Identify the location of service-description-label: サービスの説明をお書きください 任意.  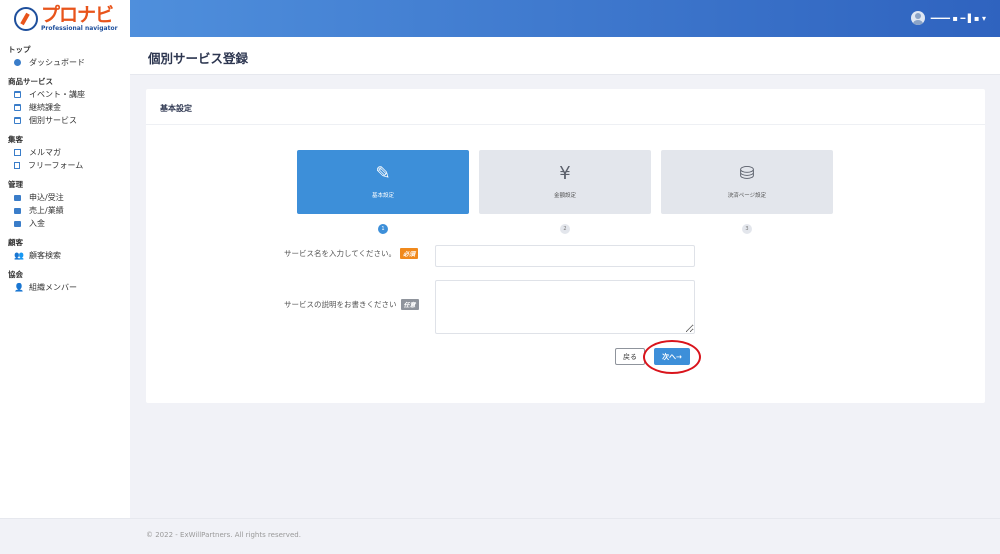
(351, 304).